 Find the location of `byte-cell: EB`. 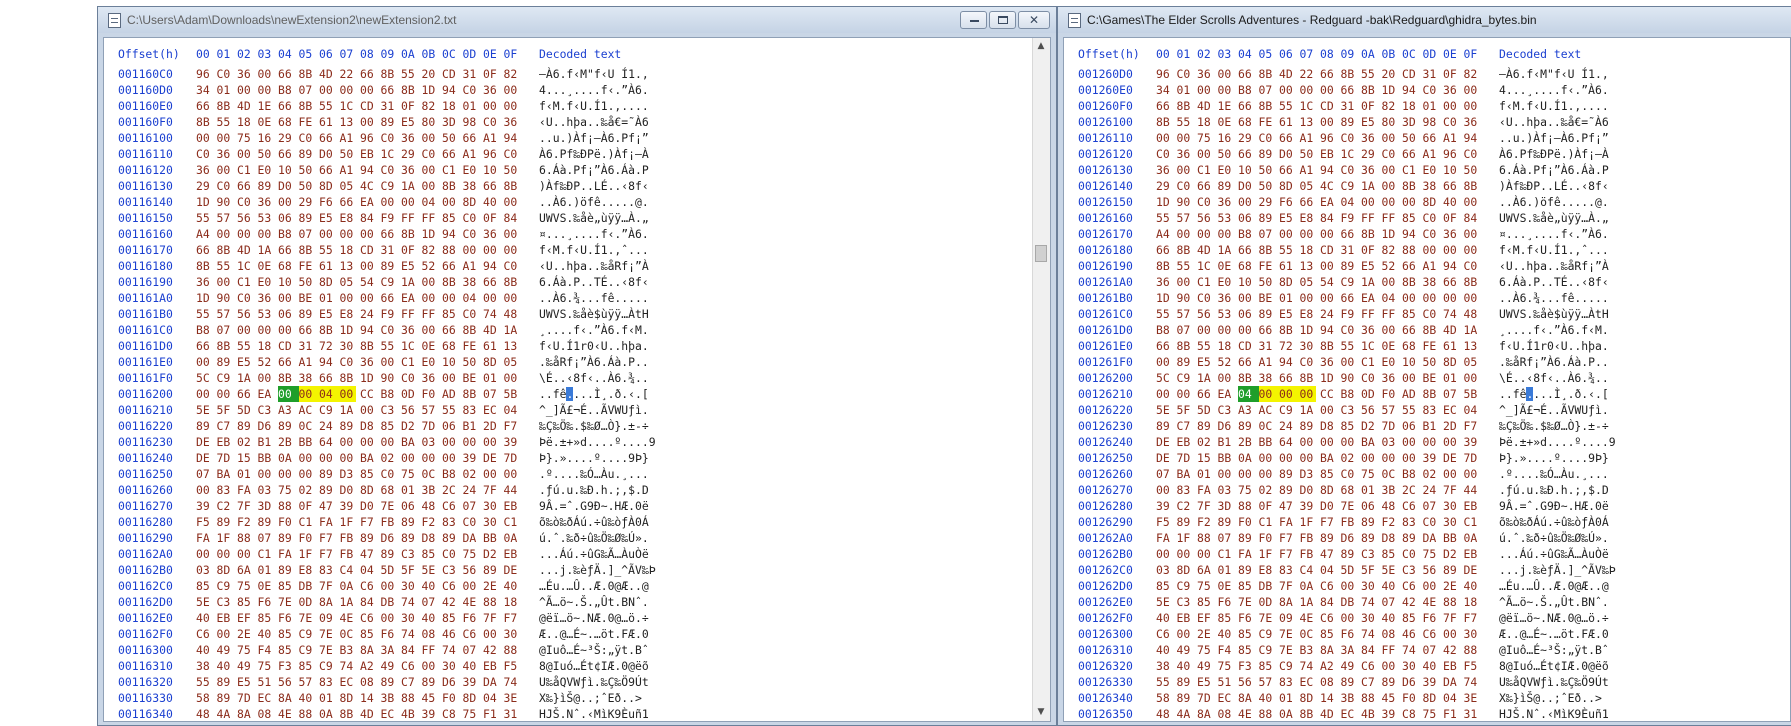

byte-cell: EB is located at coordinates (368, 154).